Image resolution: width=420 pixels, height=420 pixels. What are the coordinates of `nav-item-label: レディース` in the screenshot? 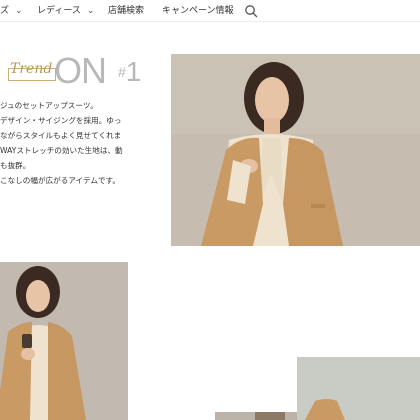 It's located at (59, 11).